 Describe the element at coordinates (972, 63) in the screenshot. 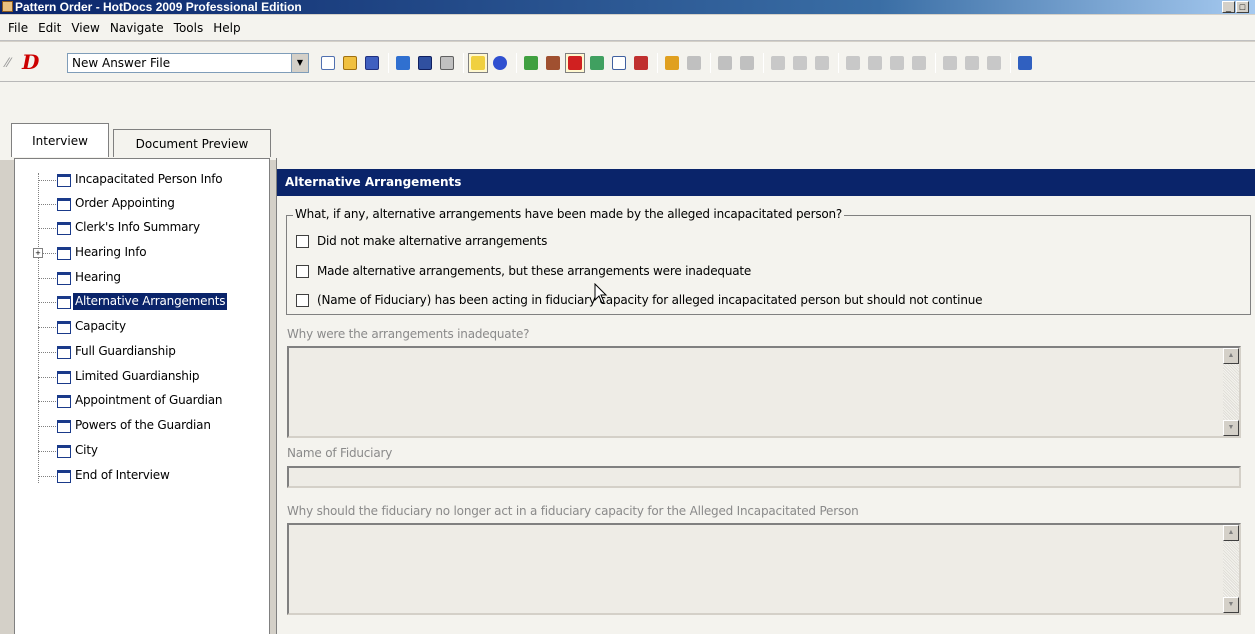

I see `edit-icon` at that location.